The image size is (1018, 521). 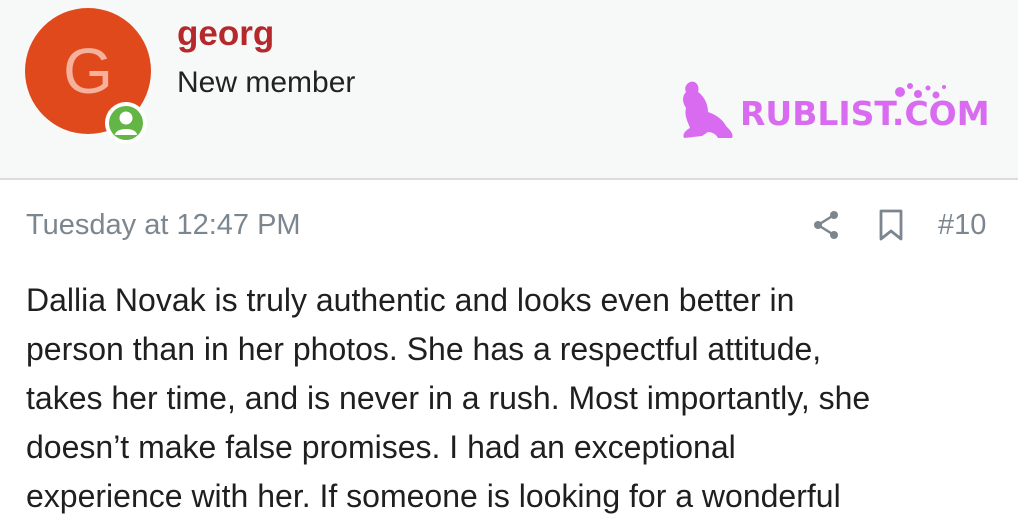 I want to click on share-icon, so click(x=826, y=225).